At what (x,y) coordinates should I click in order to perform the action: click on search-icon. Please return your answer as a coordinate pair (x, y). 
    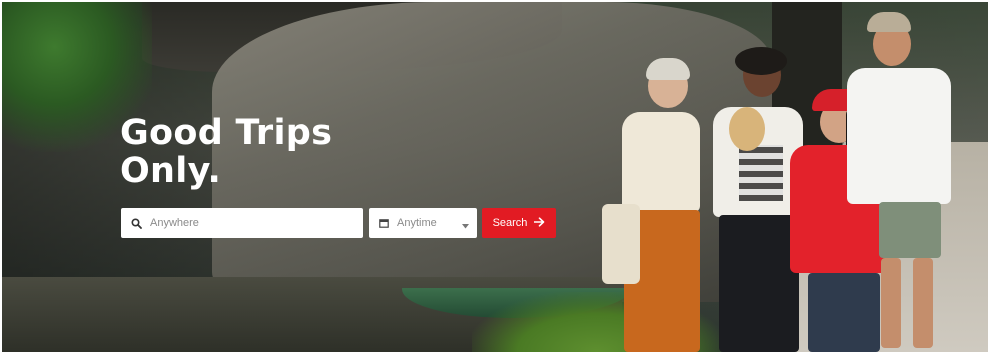
    Looking at the image, I should click on (136, 223).